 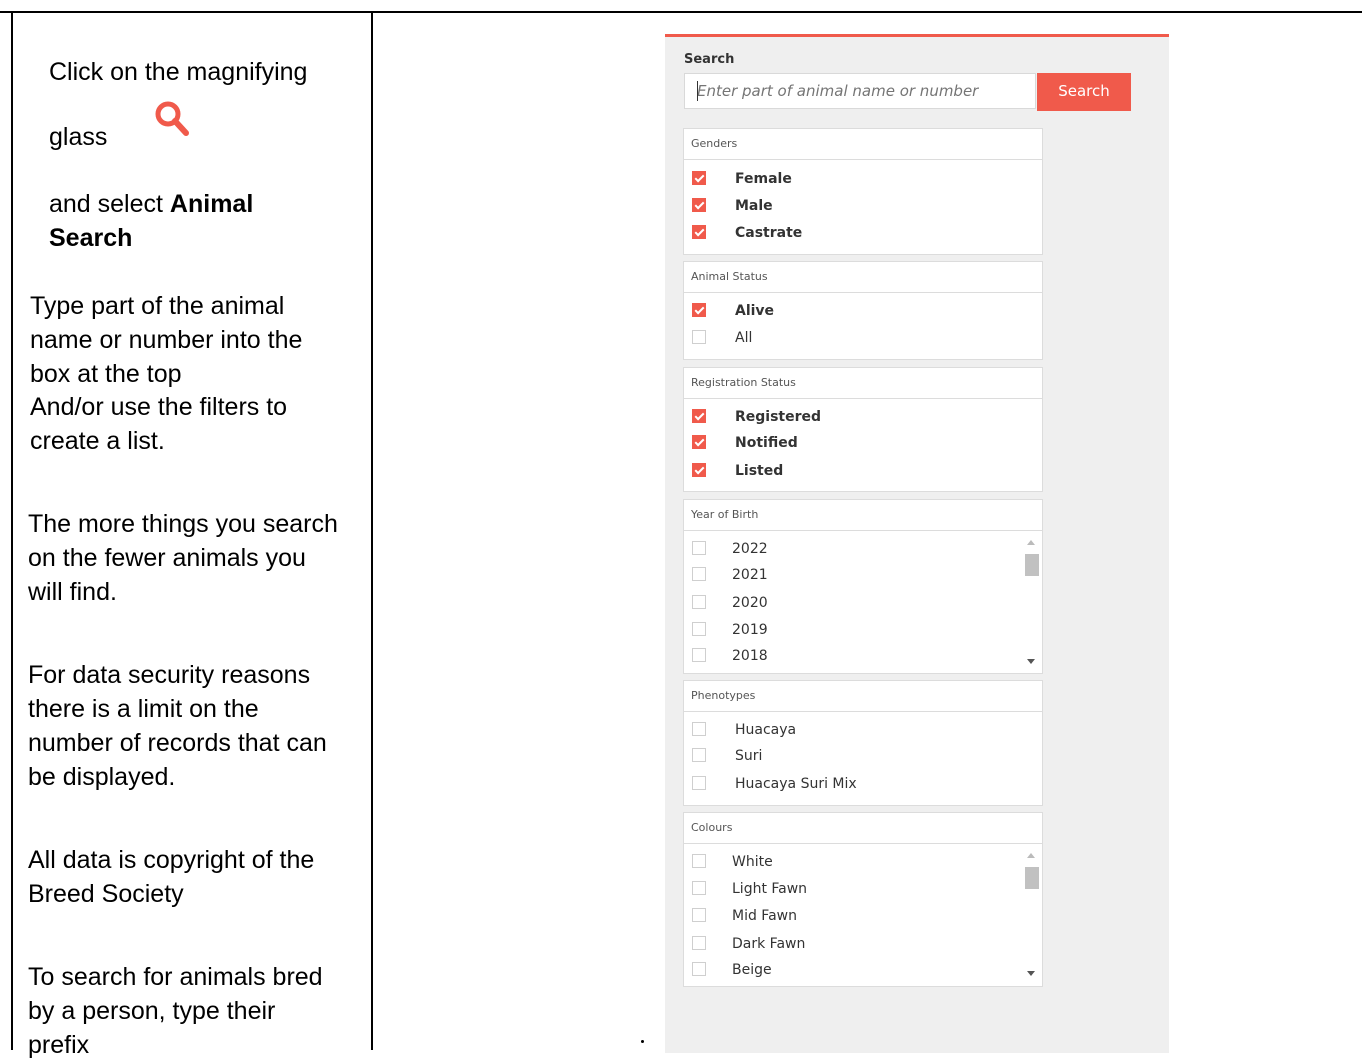 I want to click on instruction-line: prefix, so click(x=59, y=1045).